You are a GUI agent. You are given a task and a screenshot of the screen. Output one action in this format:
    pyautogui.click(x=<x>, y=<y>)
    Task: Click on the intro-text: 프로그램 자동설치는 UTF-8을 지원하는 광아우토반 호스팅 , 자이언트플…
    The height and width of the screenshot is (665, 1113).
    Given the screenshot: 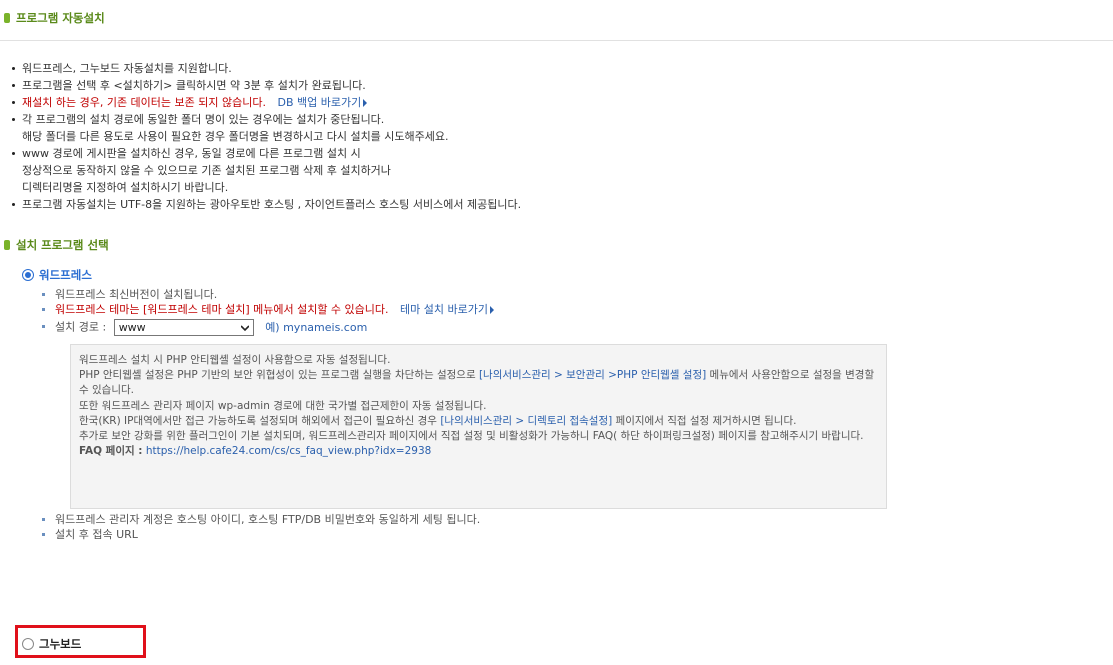 What is the action you would take?
    pyautogui.click(x=272, y=204)
    